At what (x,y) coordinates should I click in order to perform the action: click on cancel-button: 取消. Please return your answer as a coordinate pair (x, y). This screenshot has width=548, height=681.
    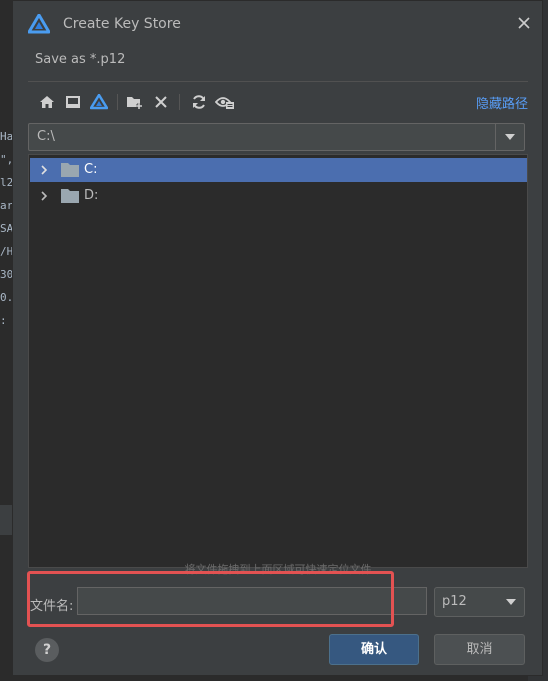
    Looking at the image, I should click on (479, 649).